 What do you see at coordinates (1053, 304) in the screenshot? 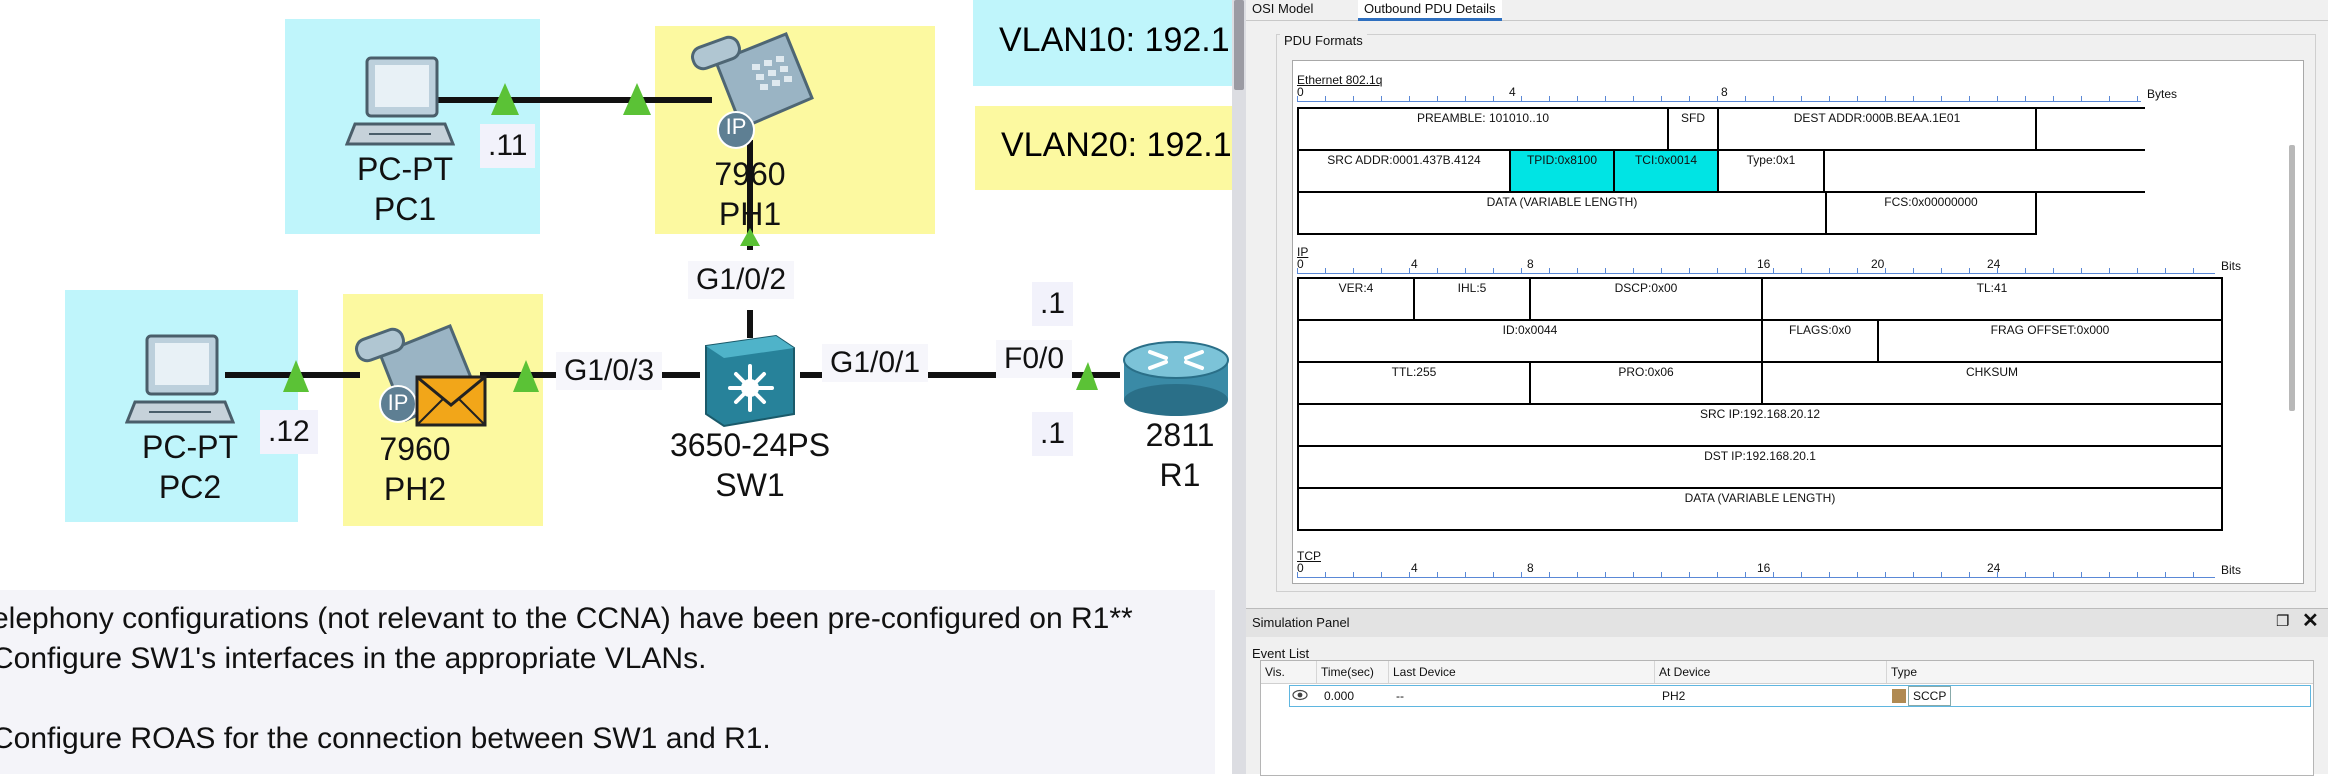
I see `r1-ip-label-top: .1` at bounding box center [1053, 304].